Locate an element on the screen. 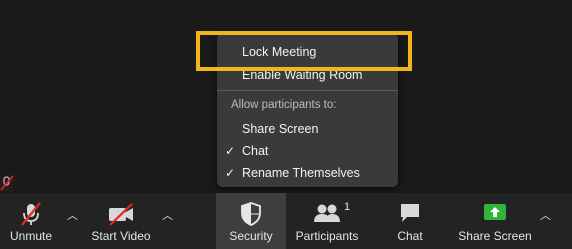 The width and height of the screenshot is (572, 249). unmute-label: Unmute is located at coordinates (31, 236).